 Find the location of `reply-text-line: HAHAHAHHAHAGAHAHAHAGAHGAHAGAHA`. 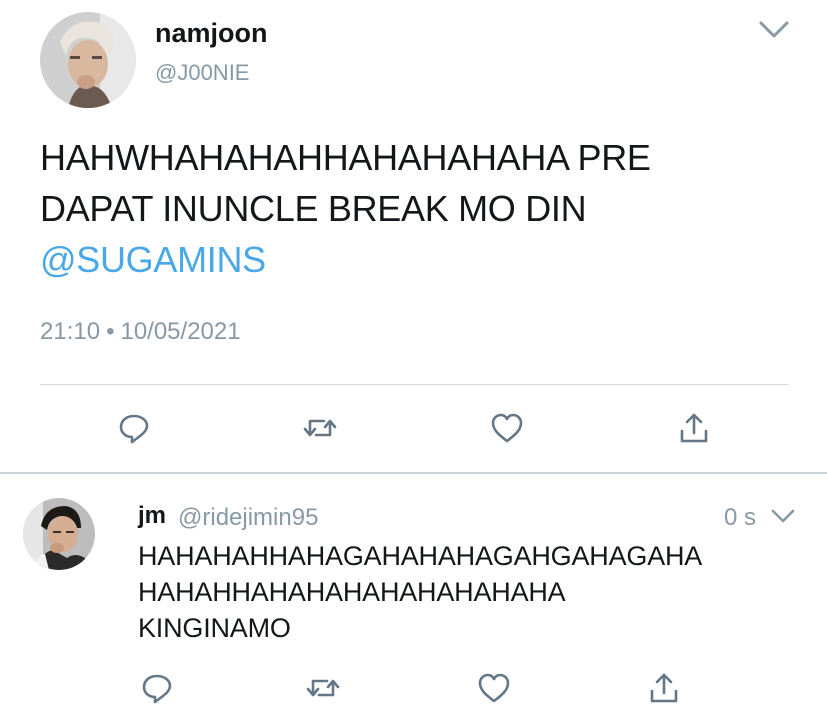

reply-text-line: HAHAHAHHAHAGAHAHAHAGAHGAHAGAHA is located at coordinates (420, 556).